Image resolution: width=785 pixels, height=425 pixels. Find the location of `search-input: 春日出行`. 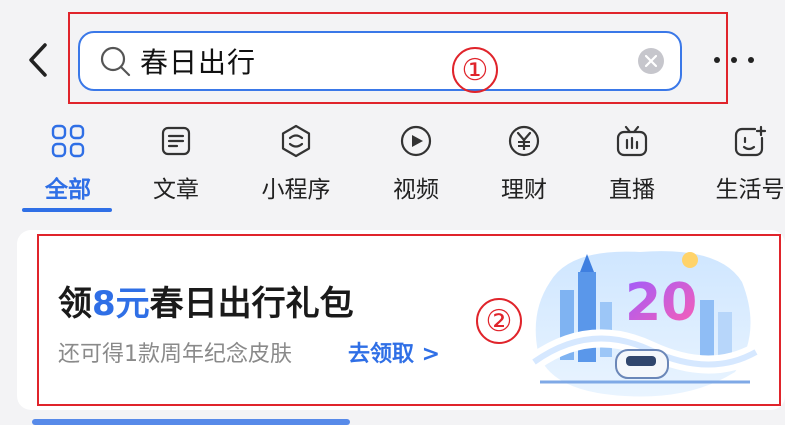

search-input: 春日出行 is located at coordinates (380, 61).